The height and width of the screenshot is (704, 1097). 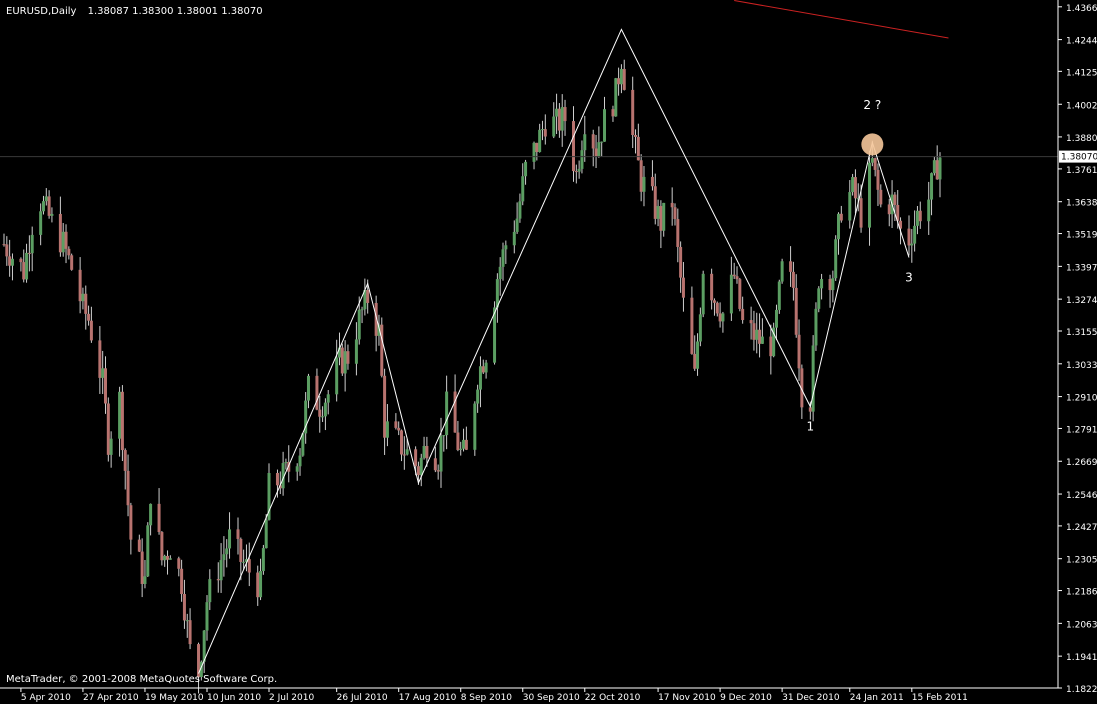 What do you see at coordinates (811, 698) in the screenshot?
I see `date-tick-label: 31 Dec 2010` at bounding box center [811, 698].